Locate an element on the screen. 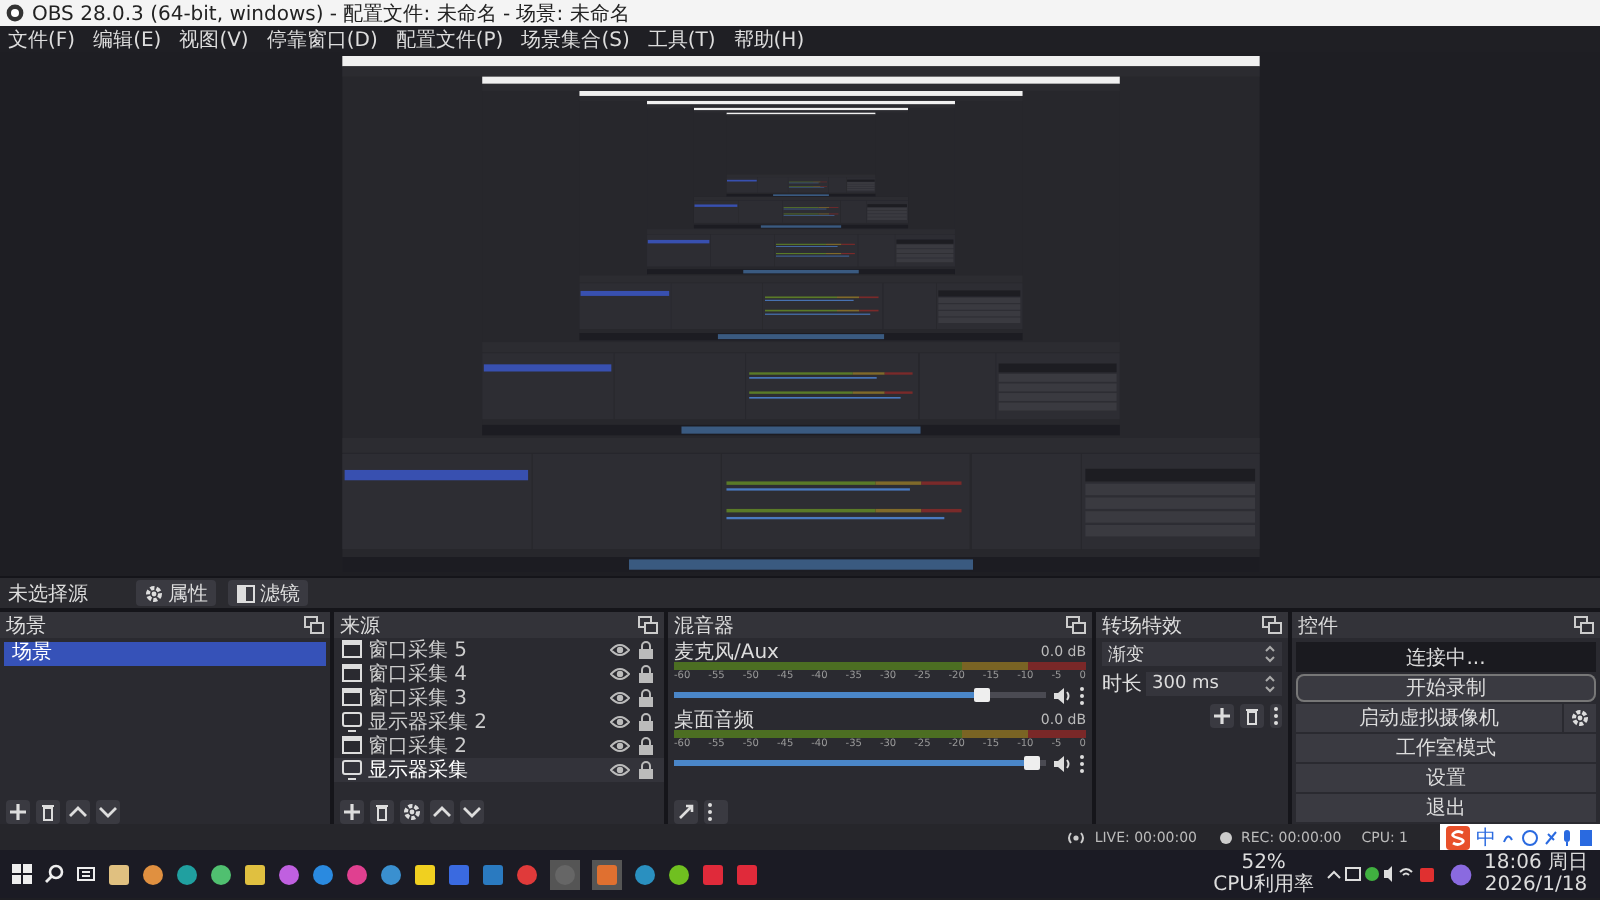  input-mode: 中 is located at coordinates (1486, 837).